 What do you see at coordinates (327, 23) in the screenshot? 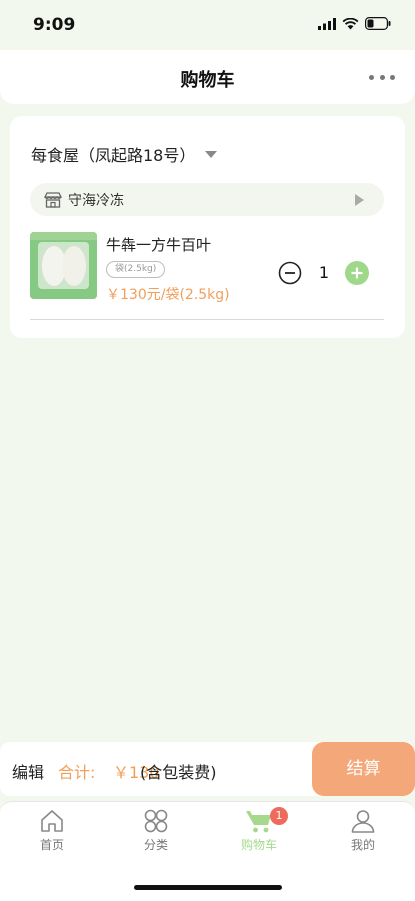
I see `signal-icon` at bounding box center [327, 23].